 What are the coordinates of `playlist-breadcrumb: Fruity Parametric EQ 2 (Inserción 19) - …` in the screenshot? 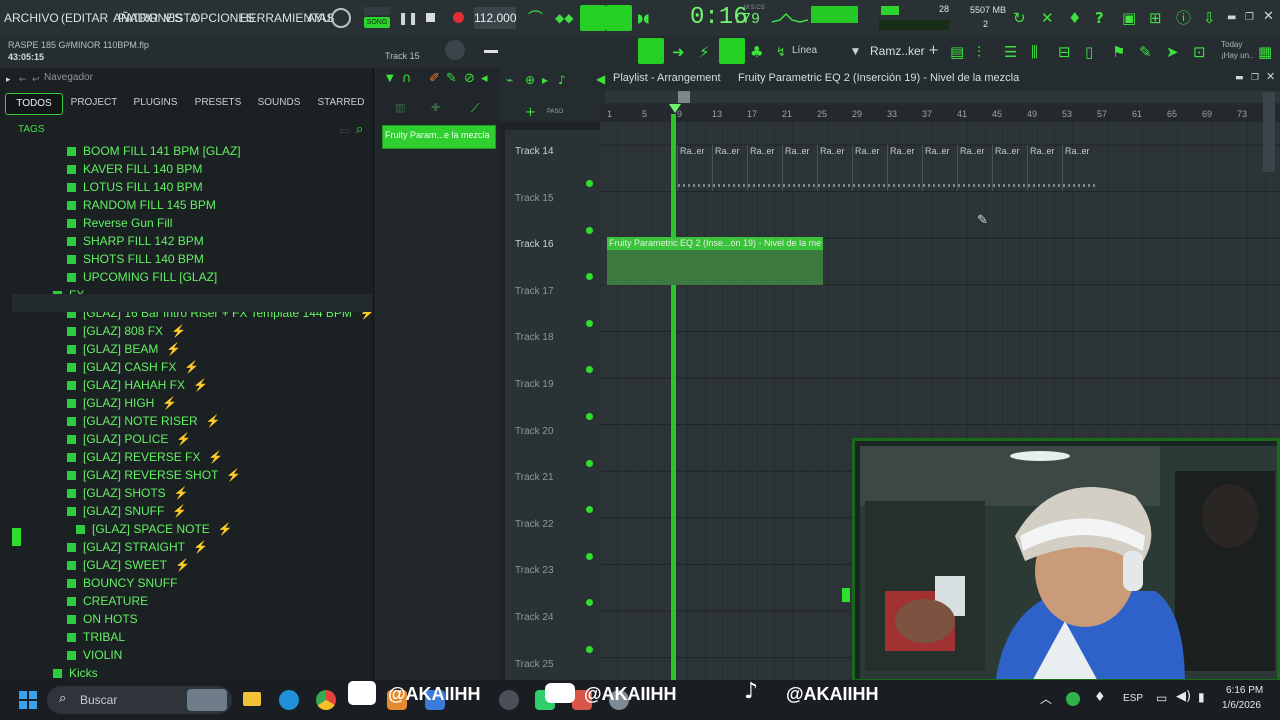 It's located at (878, 78).